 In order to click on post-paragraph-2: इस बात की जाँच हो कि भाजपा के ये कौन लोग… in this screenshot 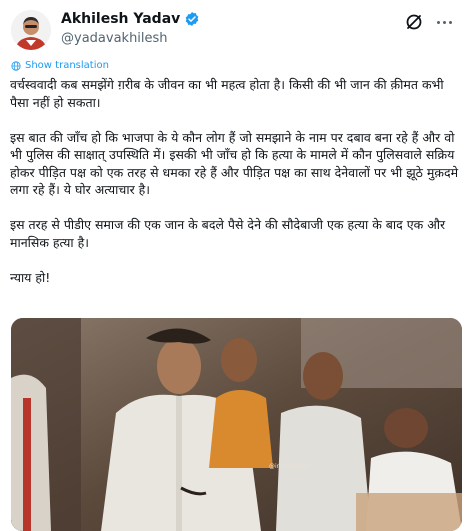, I will do `click(234, 163)`.